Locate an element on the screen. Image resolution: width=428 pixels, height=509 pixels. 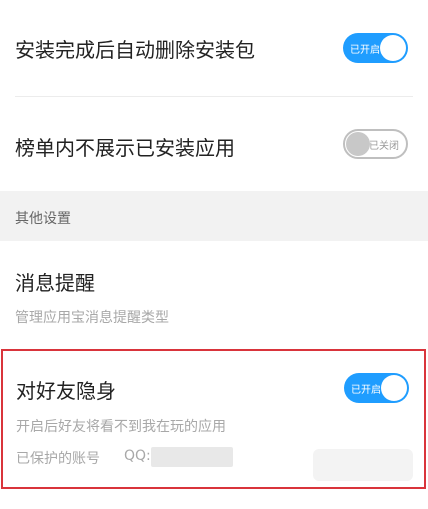
hide-installed-toggle: 已关闭 is located at coordinates (375, 144).